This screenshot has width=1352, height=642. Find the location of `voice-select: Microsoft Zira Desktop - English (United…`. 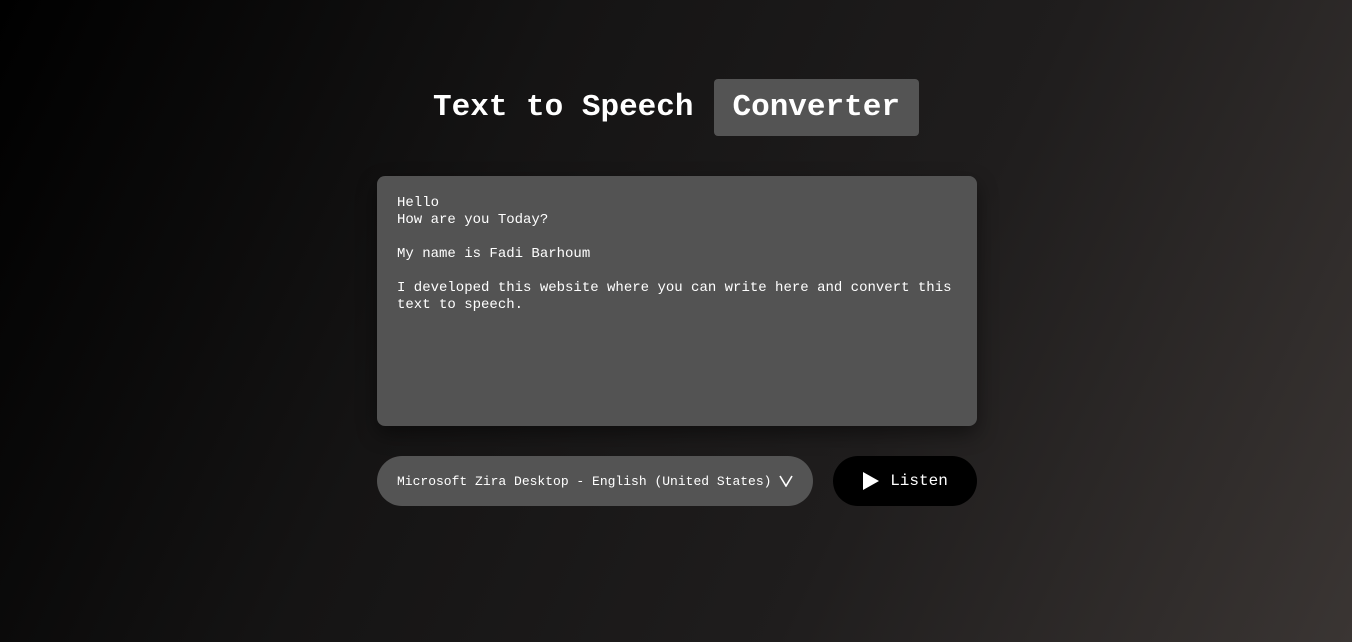

voice-select: Microsoft Zira Desktop - English (United… is located at coordinates (595, 481).